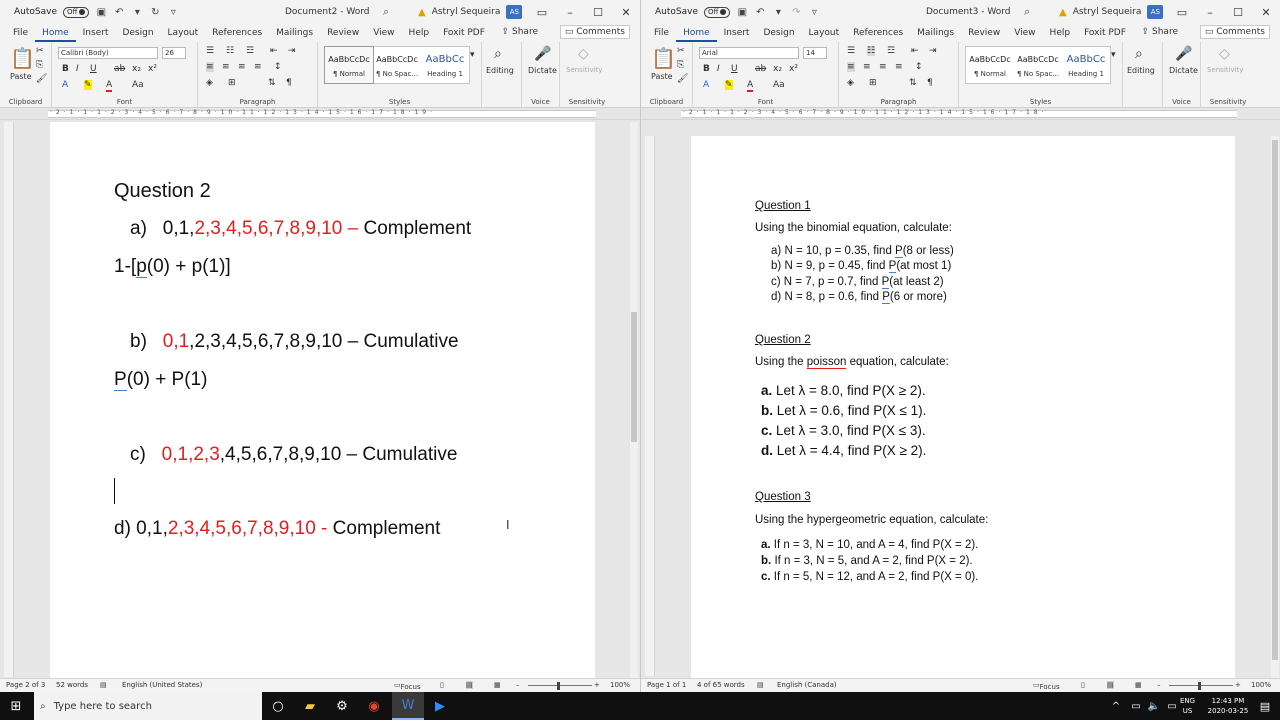  What do you see at coordinates (278, 706) in the screenshot?
I see `cortana-icon: ○` at bounding box center [278, 706].